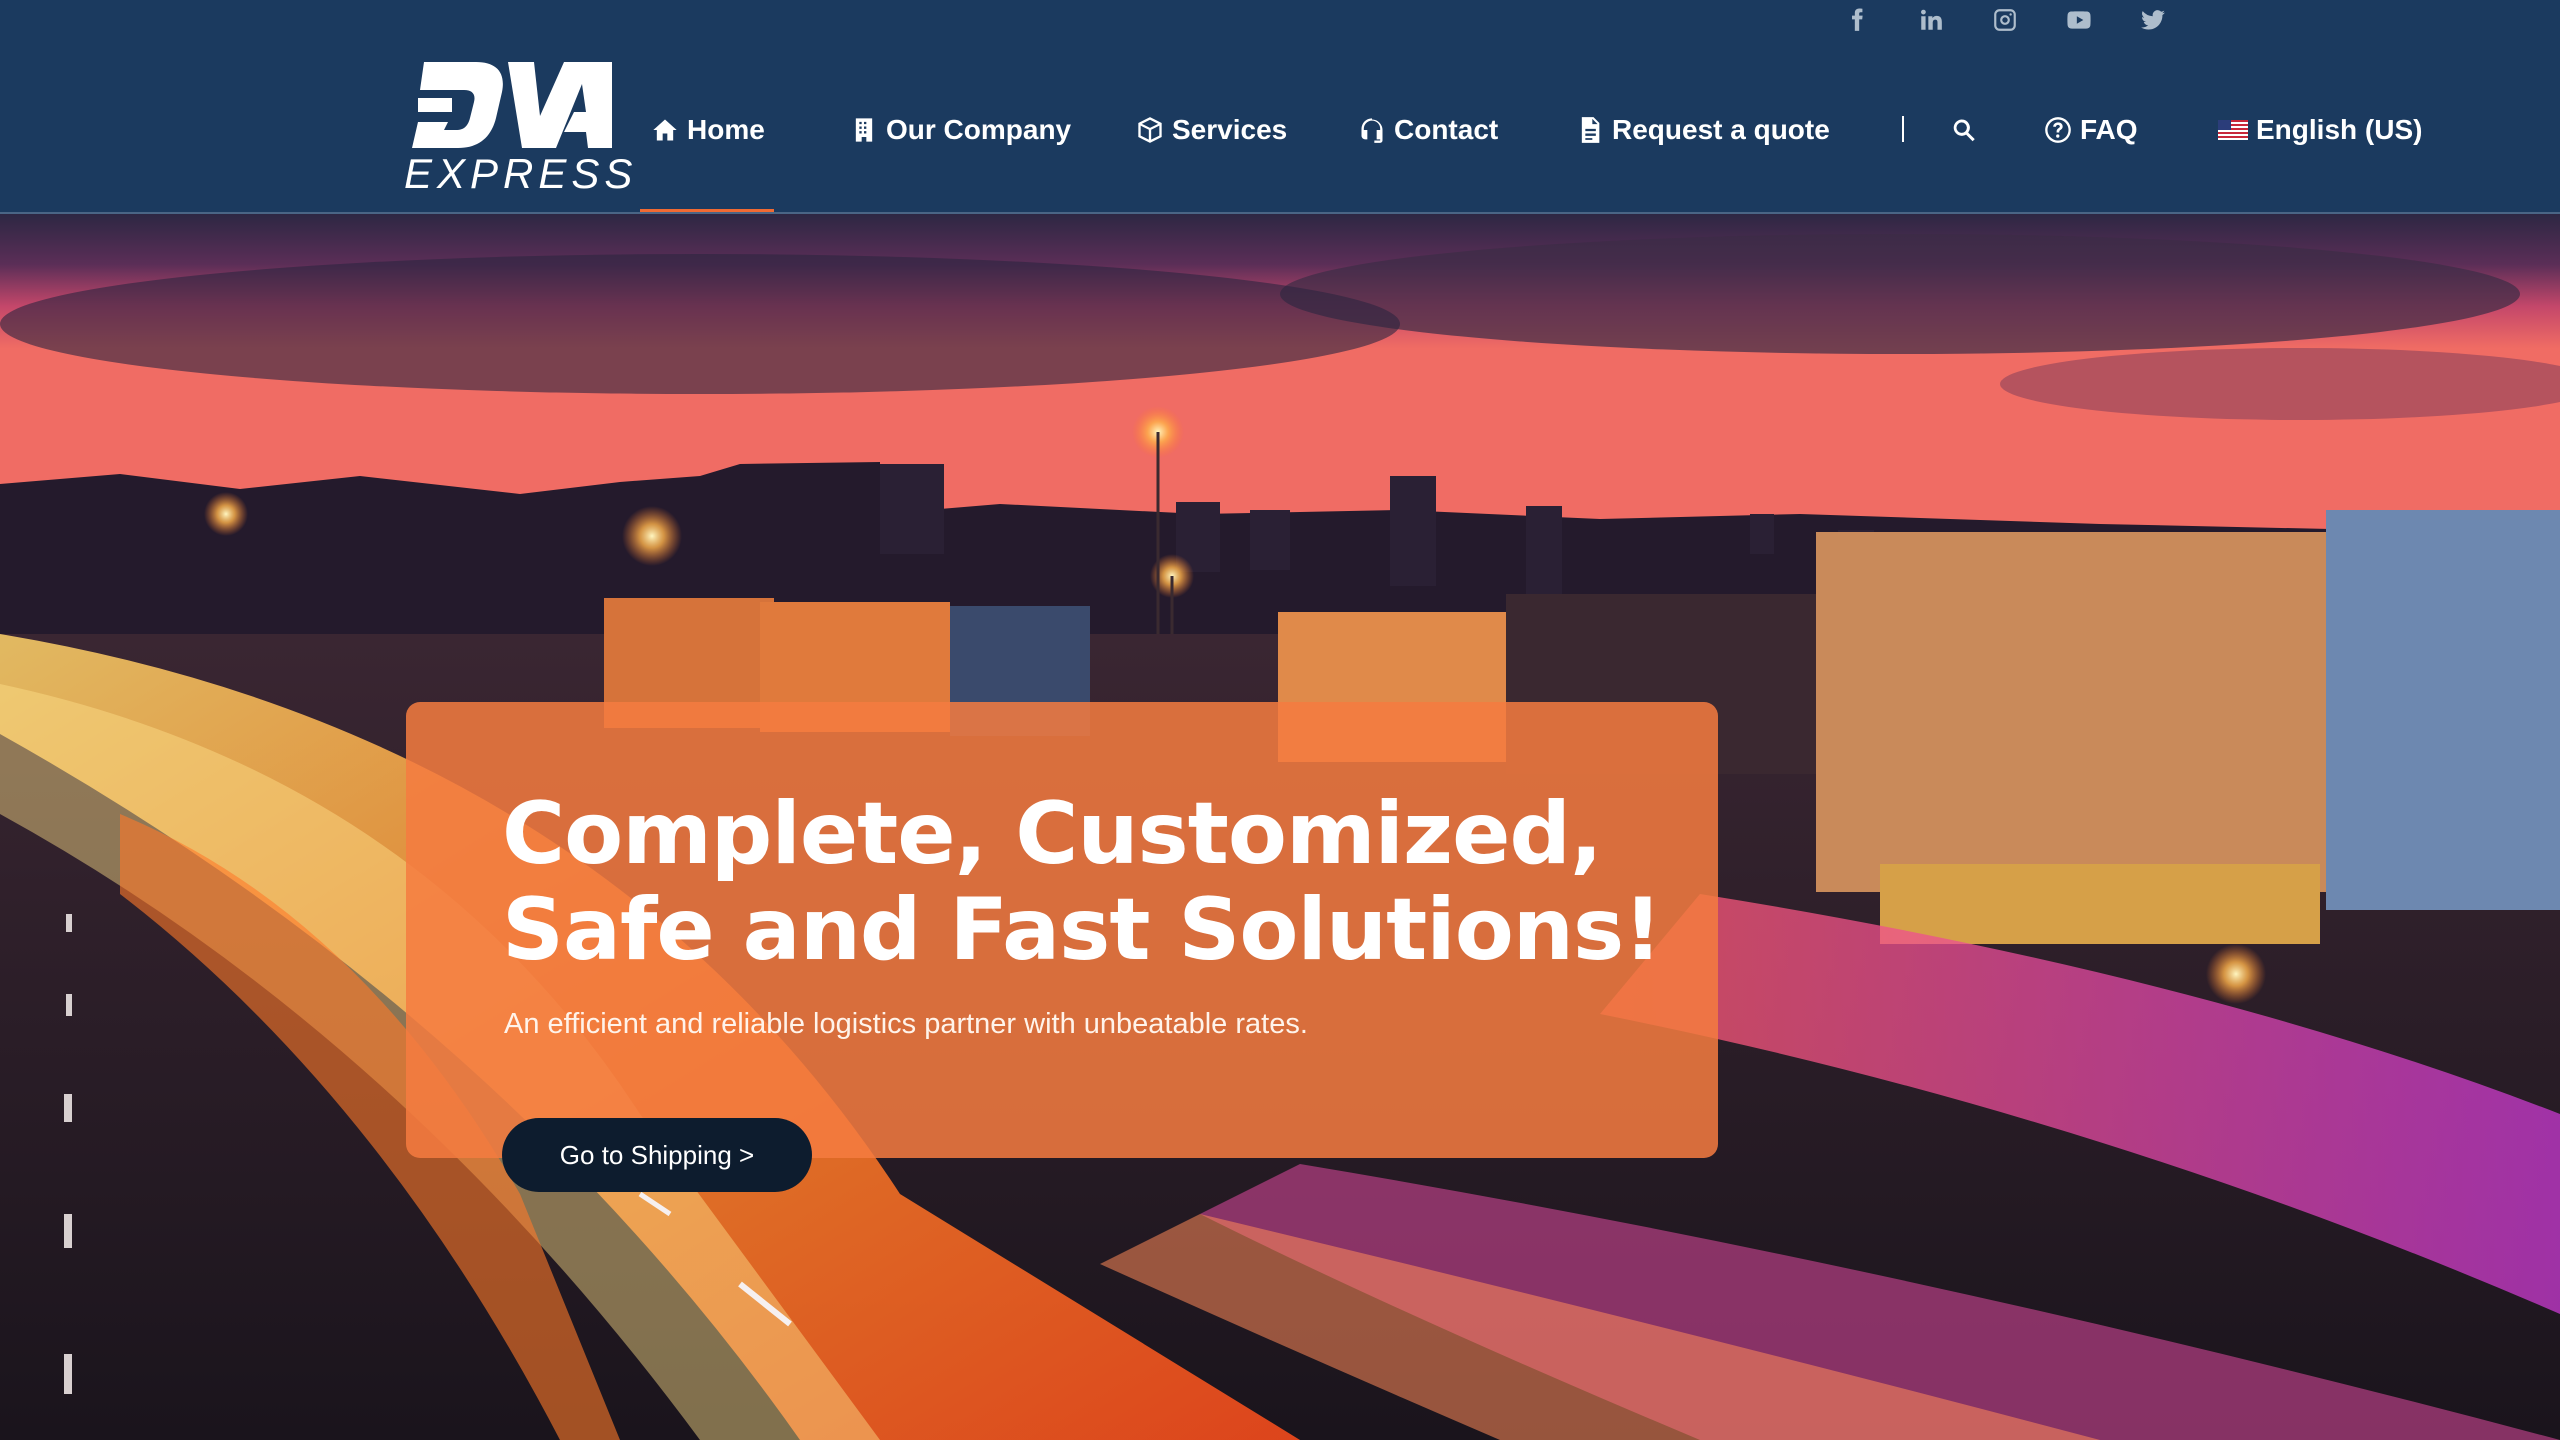 This screenshot has width=2560, height=1440. Describe the element at coordinates (1446, 129) in the screenshot. I see `nav-item-label: Contact` at that location.